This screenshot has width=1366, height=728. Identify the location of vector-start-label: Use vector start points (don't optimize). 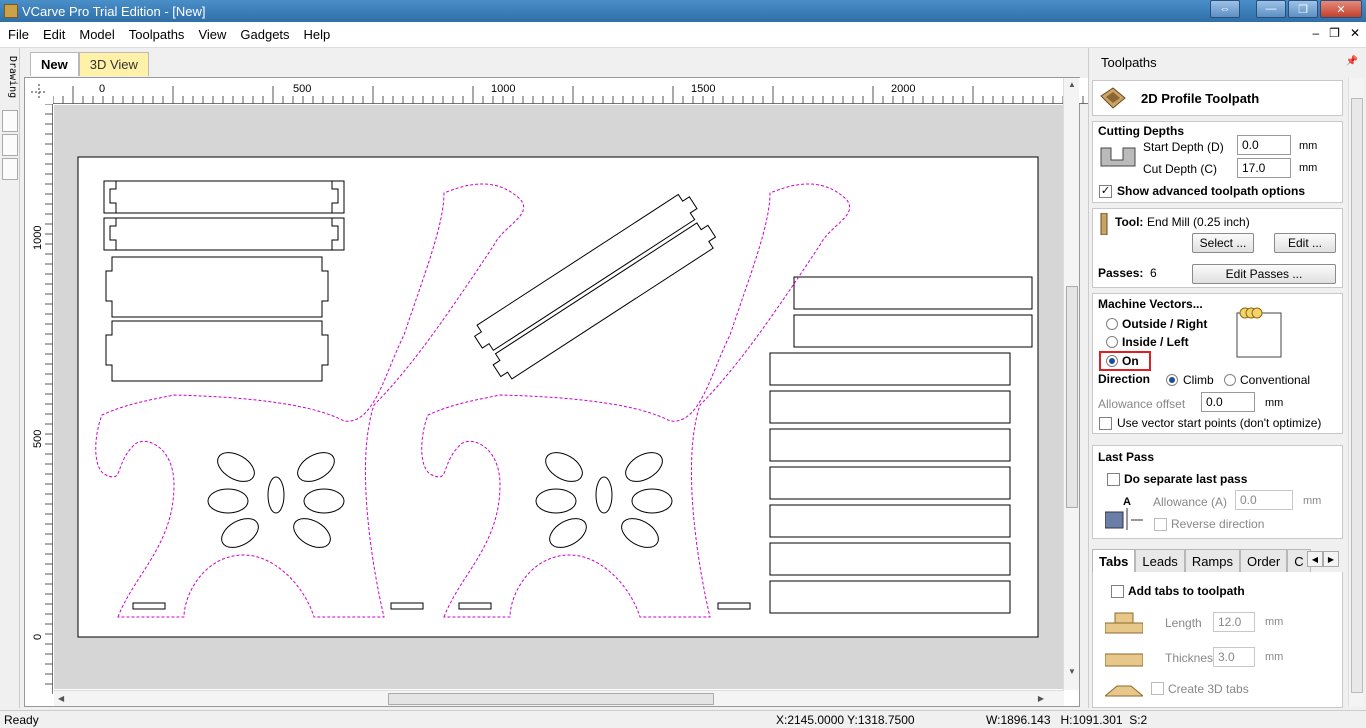
(1219, 423).